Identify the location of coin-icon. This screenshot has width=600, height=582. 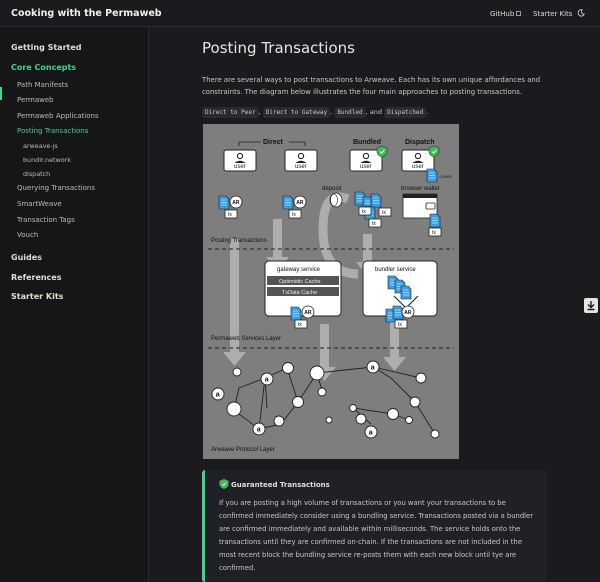
(336, 200).